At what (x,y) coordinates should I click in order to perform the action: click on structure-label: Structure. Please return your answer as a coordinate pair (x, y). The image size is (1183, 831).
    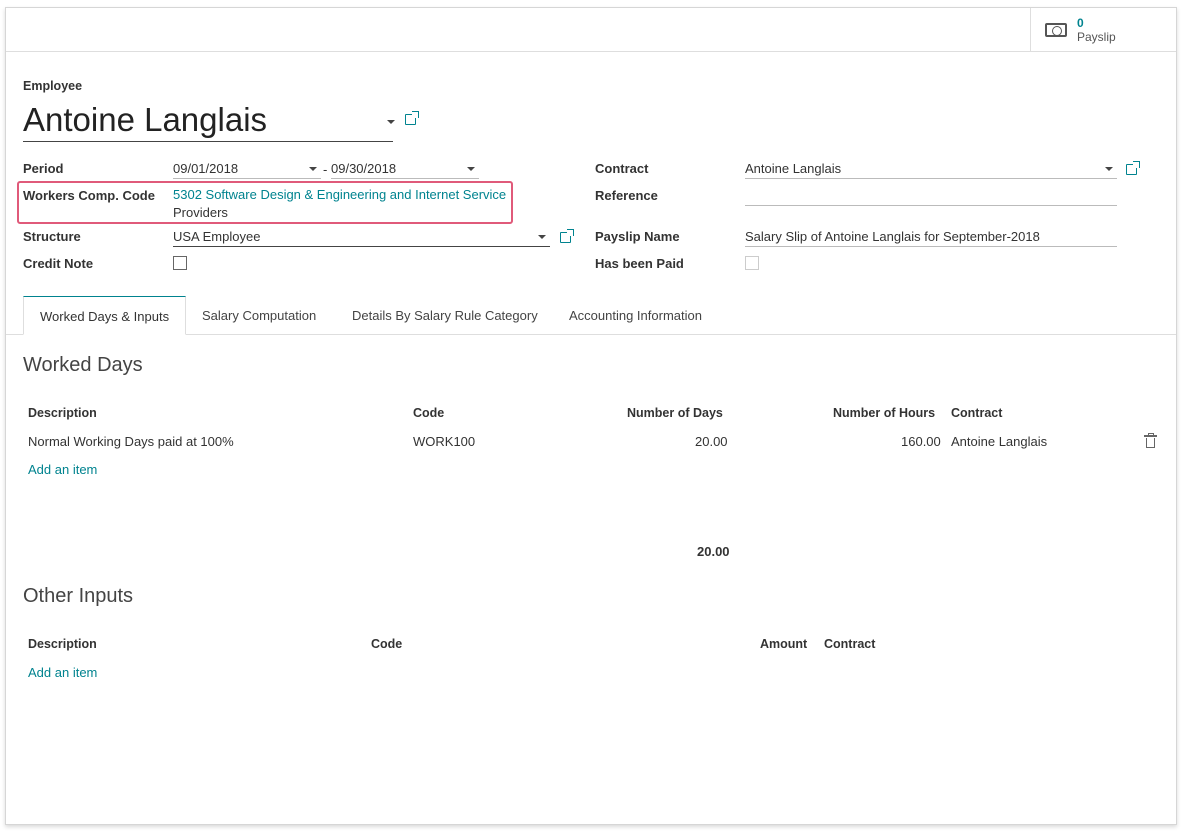
    Looking at the image, I should click on (52, 236).